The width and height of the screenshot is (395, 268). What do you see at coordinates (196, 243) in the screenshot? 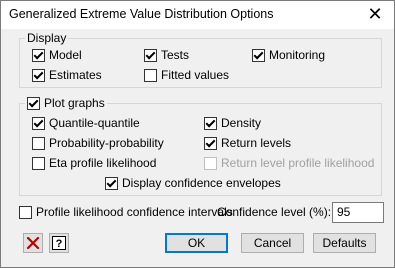
I see `ok-button: OK` at bounding box center [196, 243].